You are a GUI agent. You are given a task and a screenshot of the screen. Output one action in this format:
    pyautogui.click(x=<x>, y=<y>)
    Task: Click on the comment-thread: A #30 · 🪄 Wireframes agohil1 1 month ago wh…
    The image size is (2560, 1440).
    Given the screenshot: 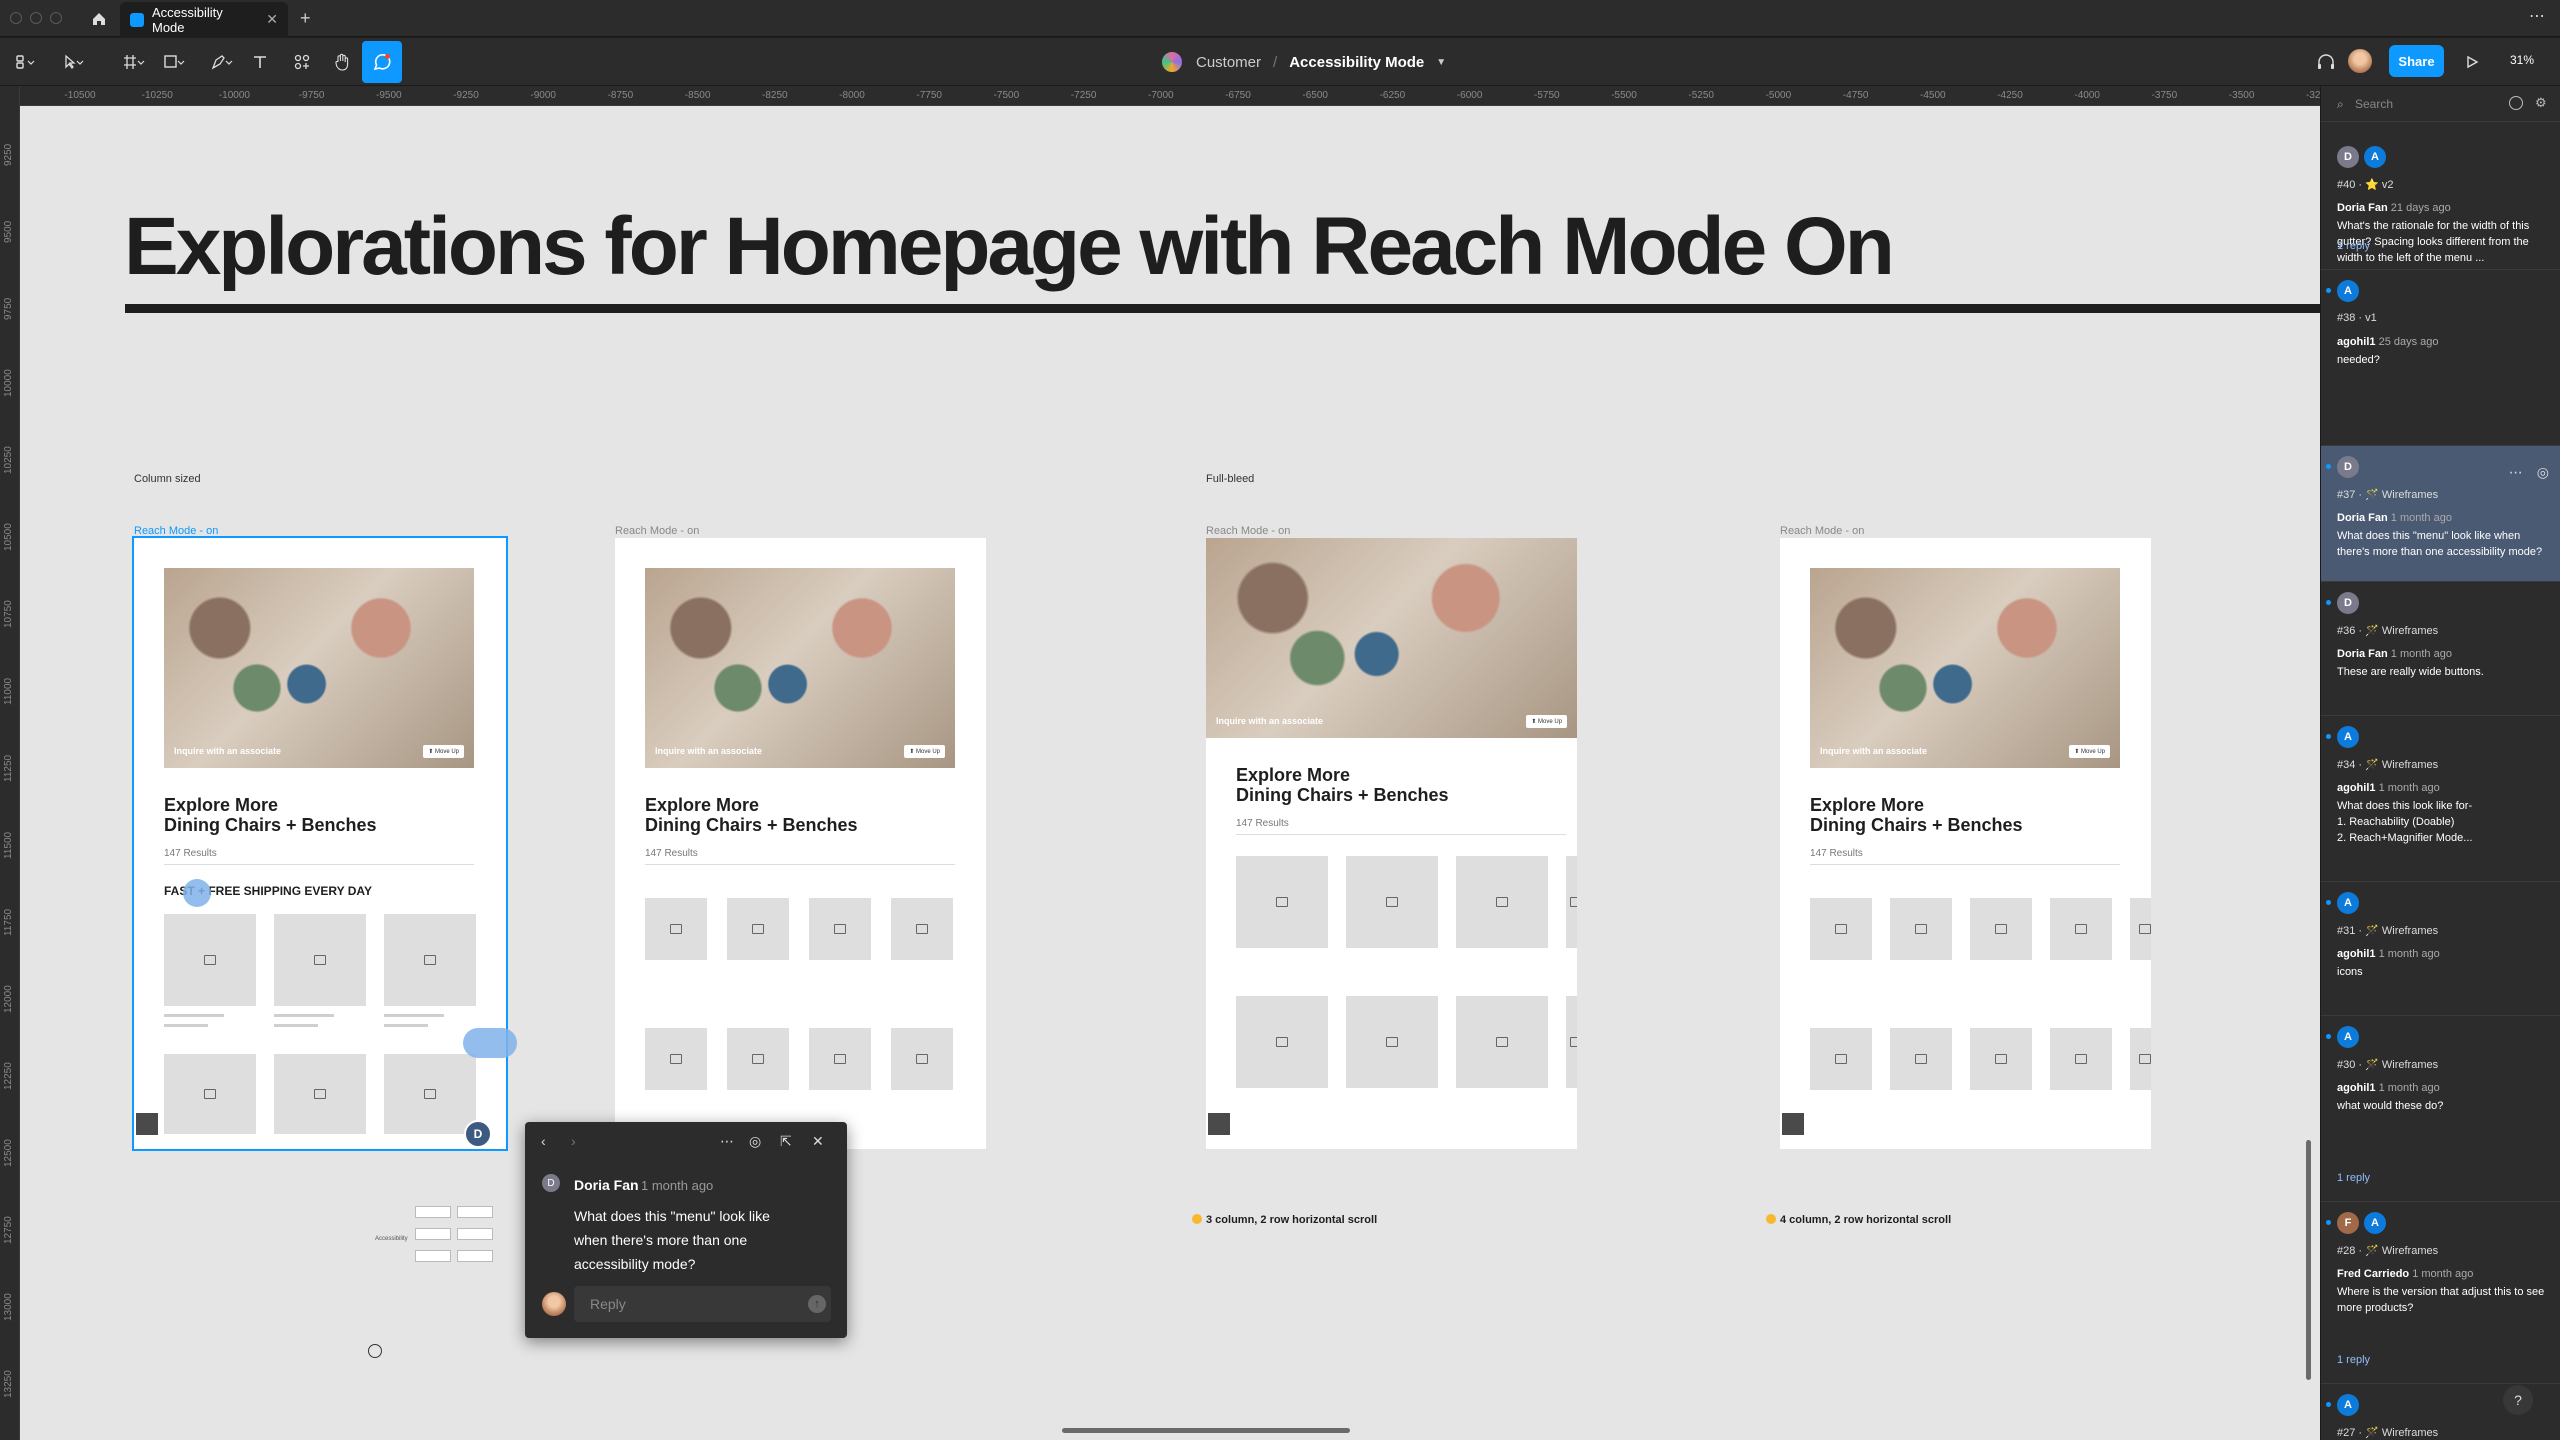 What is the action you would take?
    pyautogui.click(x=2440, y=1109)
    